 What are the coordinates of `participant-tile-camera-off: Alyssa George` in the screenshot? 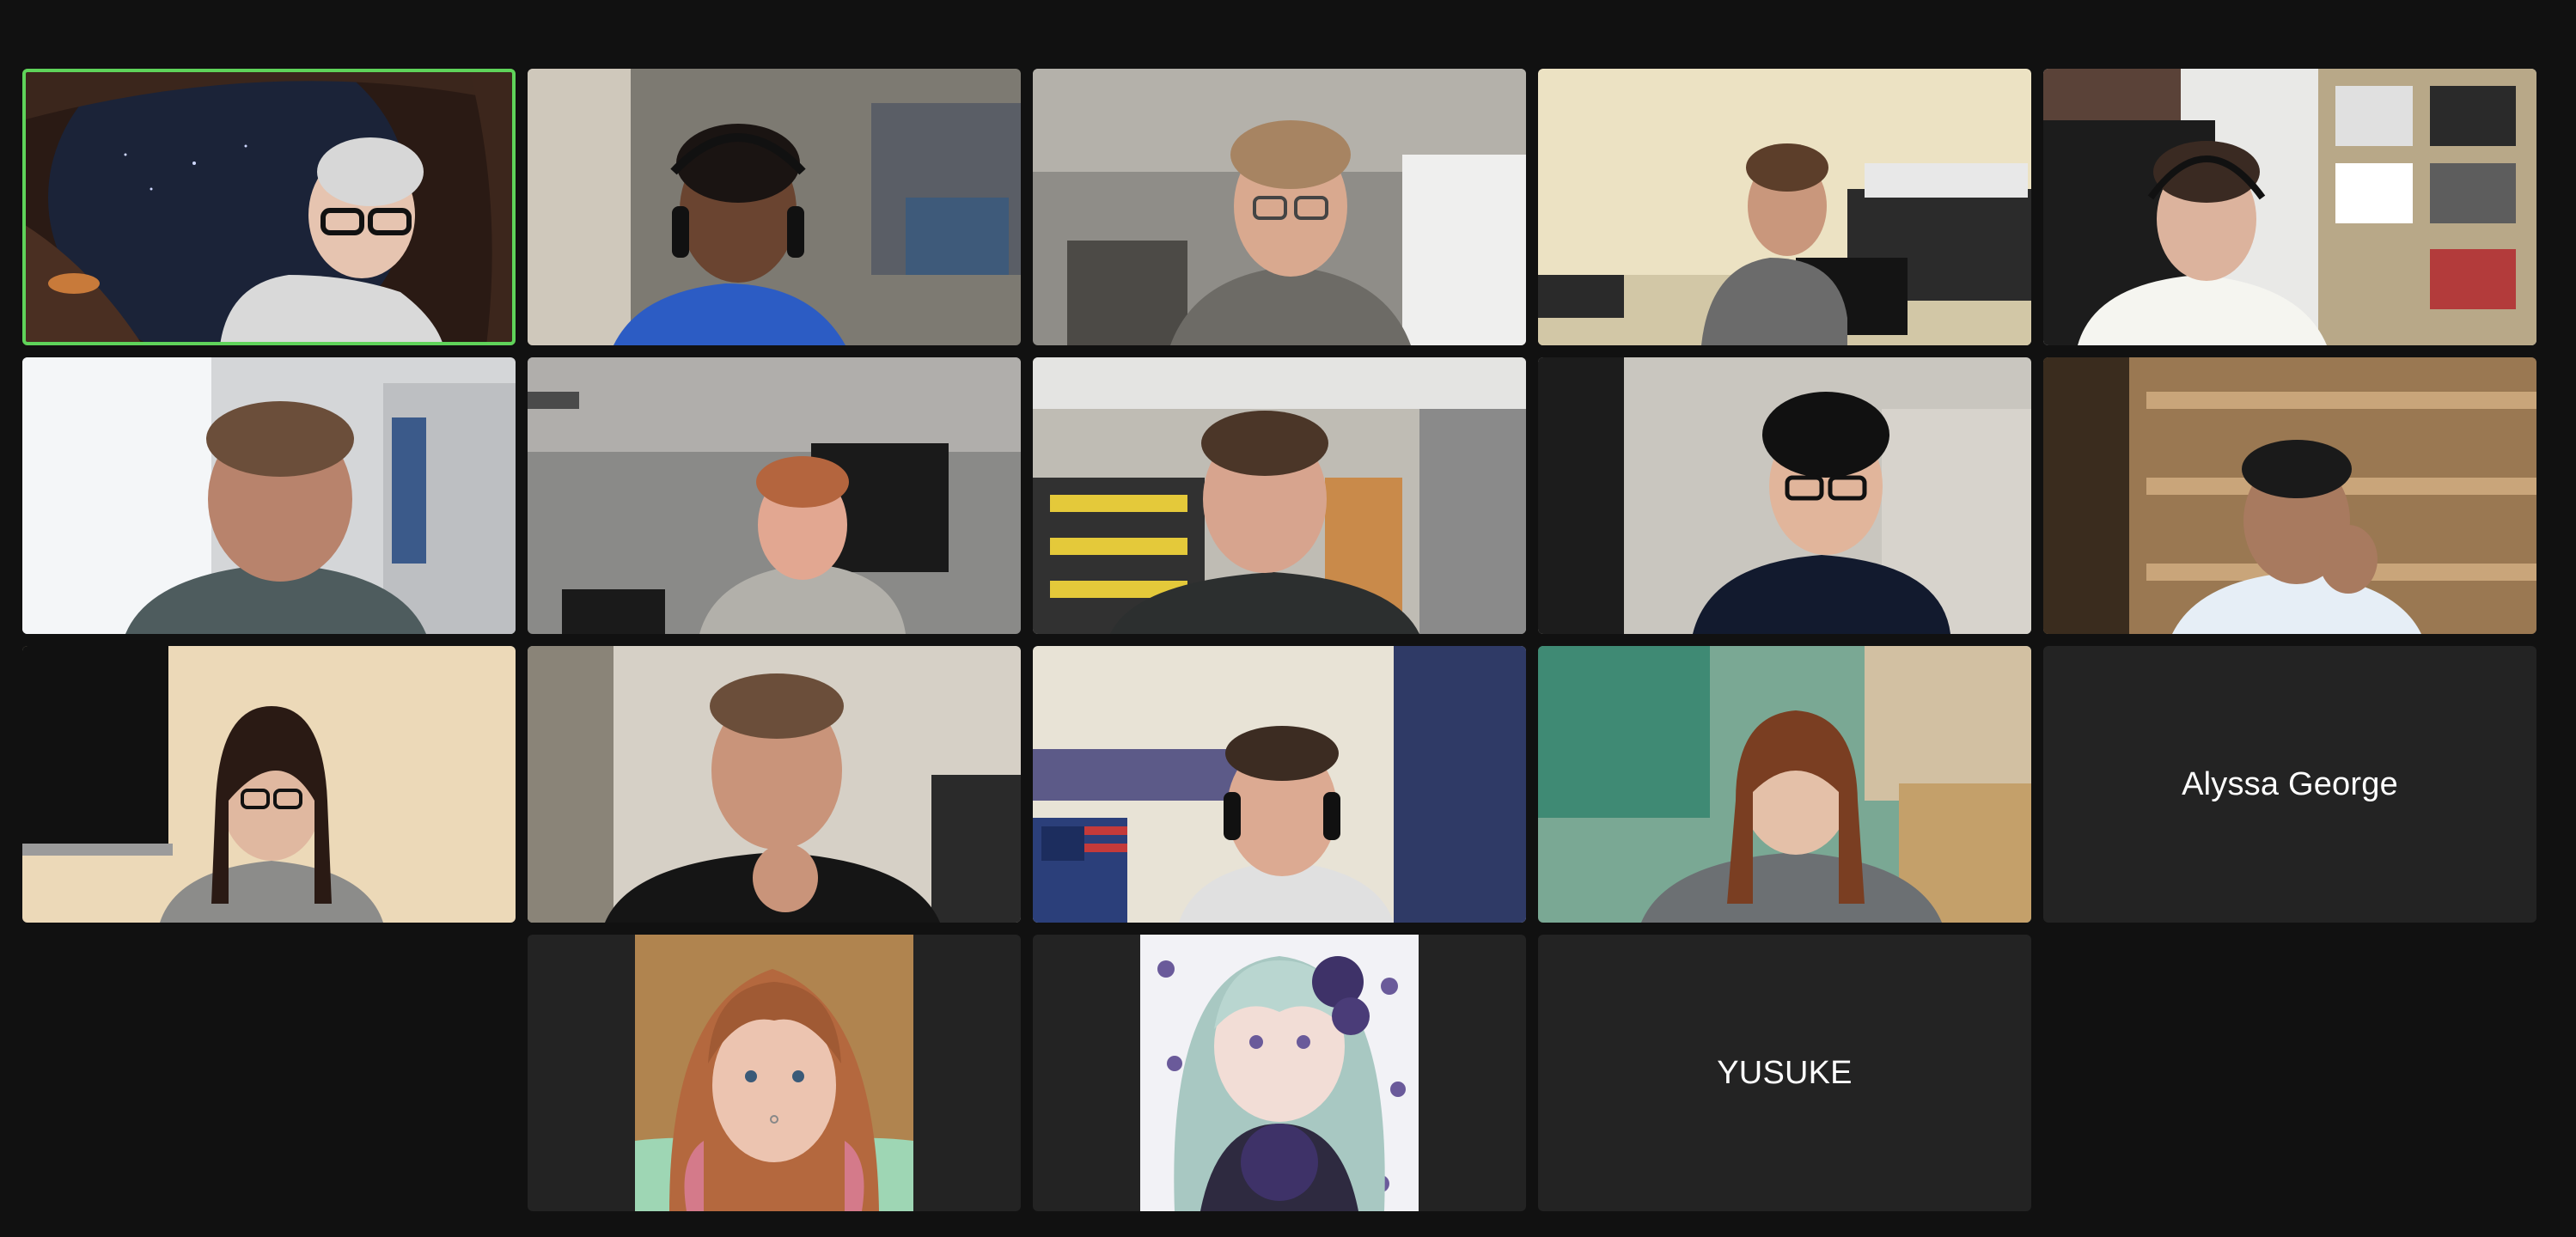 It's located at (2289, 784).